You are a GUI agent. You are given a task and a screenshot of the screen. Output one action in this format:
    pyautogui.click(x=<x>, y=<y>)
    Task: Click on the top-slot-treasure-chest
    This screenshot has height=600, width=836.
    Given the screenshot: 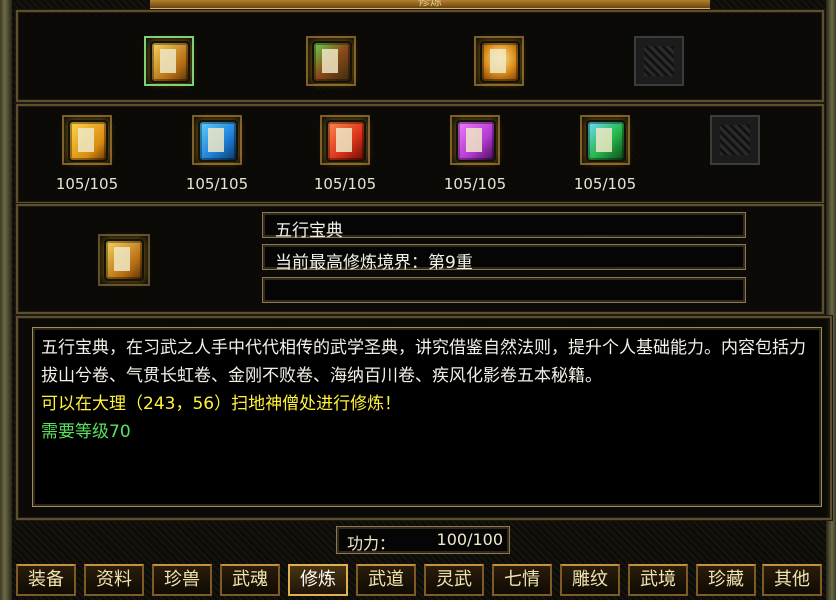 What is the action you would take?
    pyautogui.click(x=499, y=61)
    